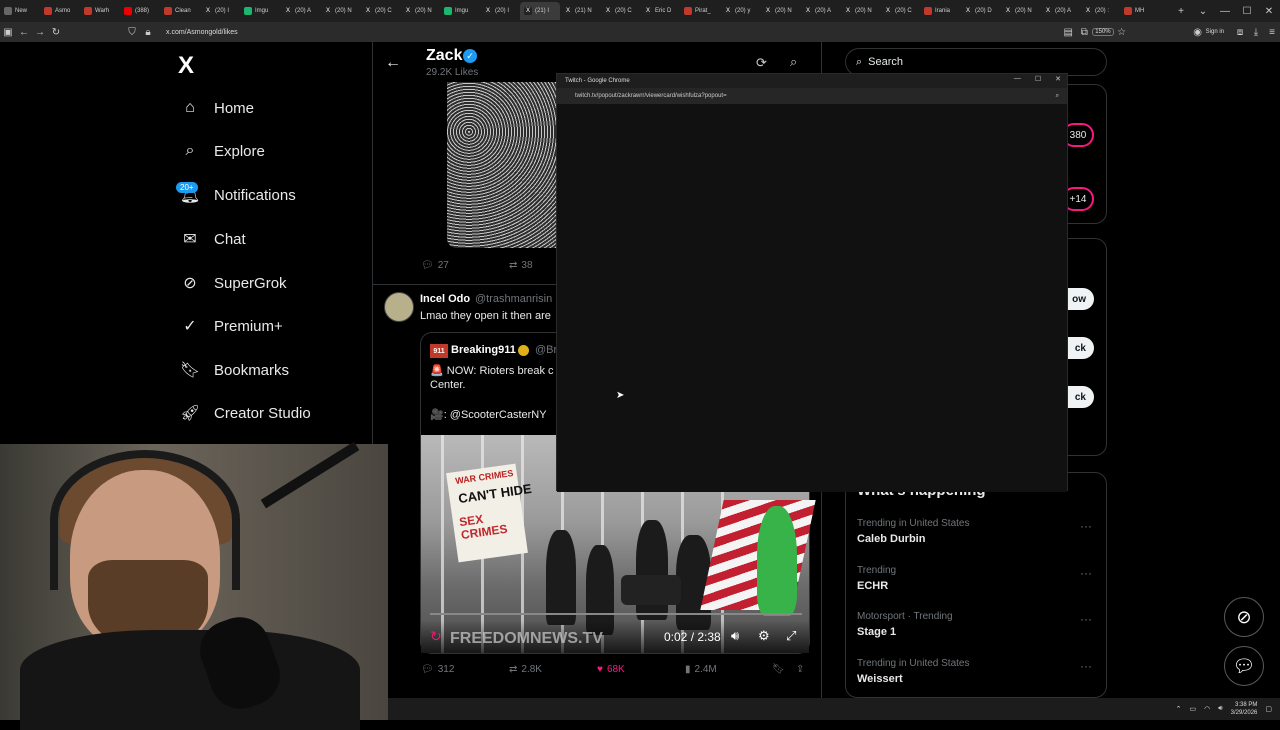  Describe the element at coordinates (212, 239) in the screenshot. I see `nav-chat: ✉ Chat` at that location.